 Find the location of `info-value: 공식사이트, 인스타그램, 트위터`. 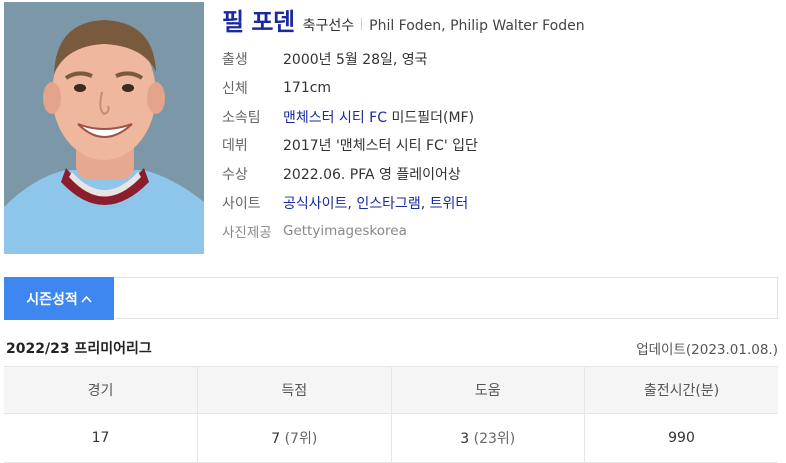

info-value: 공식사이트, 인스타그램, 트위터 is located at coordinates (375, 203).